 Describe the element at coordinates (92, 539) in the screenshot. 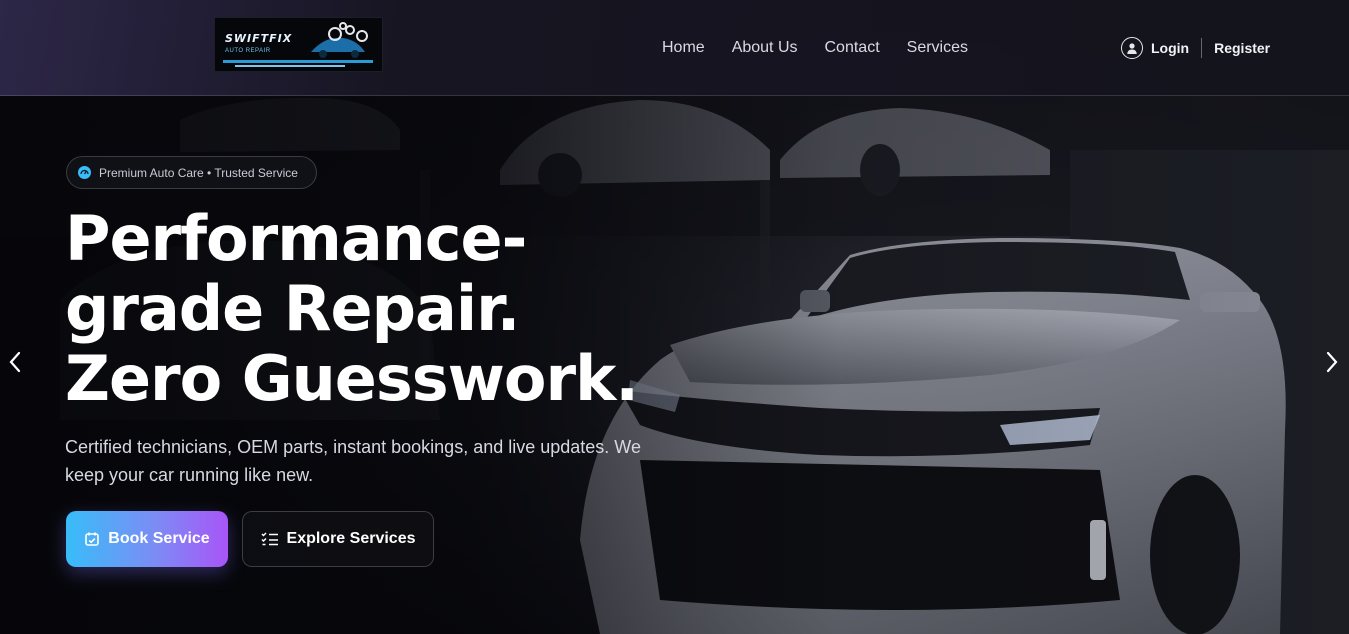

I see `calendar-check-icon` at that location.